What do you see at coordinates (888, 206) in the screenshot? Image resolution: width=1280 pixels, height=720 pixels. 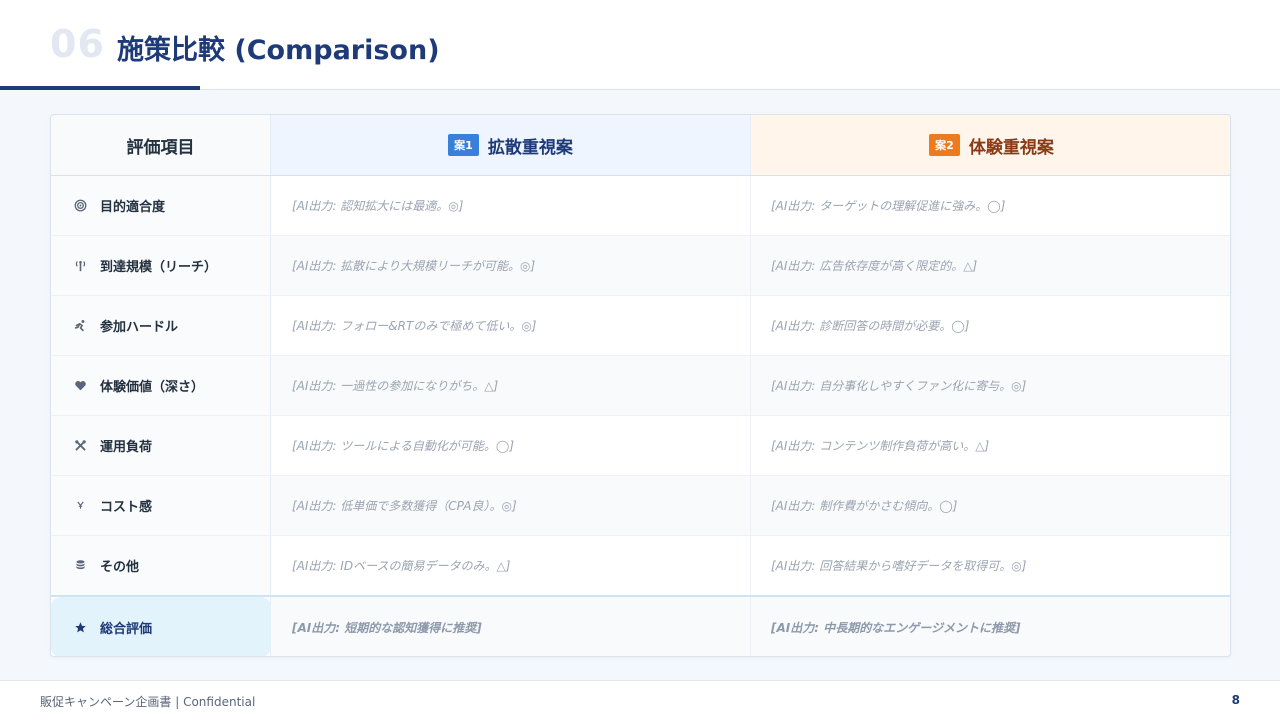 I see `plan2-cell-text: [AI出力: ターゲットの理解促進に強み。◯]` at bounding box center [888, 206].